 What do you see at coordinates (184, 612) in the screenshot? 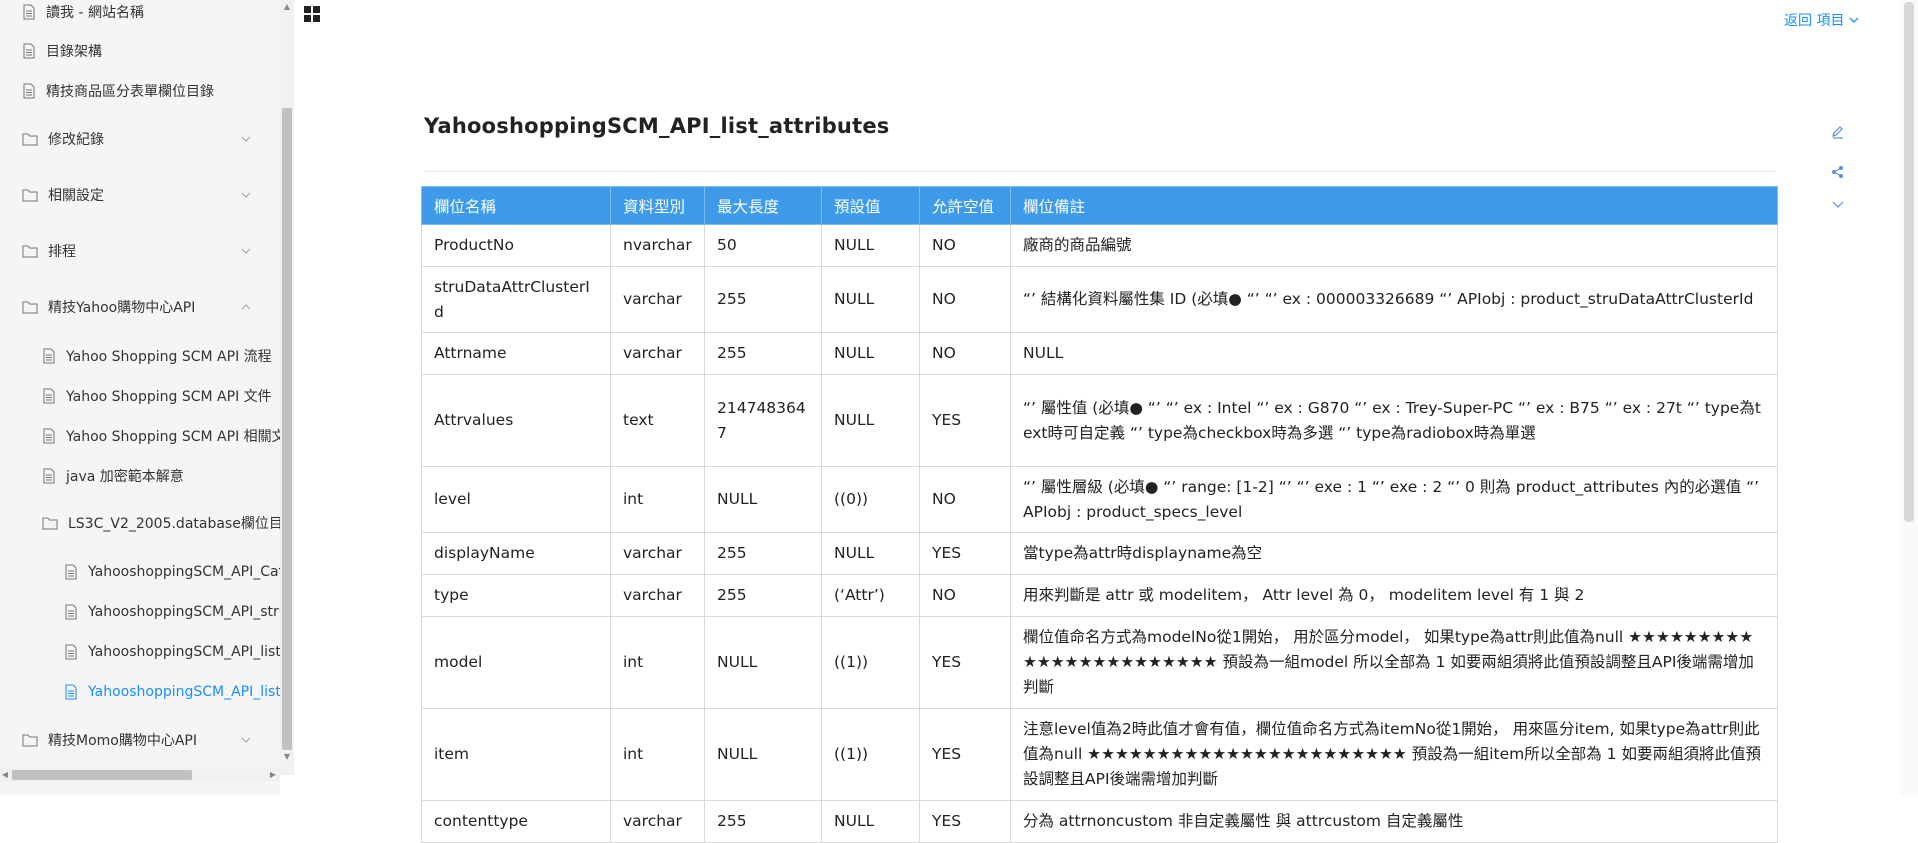
I see `sidebar-item-label: YahooshoppingSCM_API_stru` at bounding box center [184, 612].